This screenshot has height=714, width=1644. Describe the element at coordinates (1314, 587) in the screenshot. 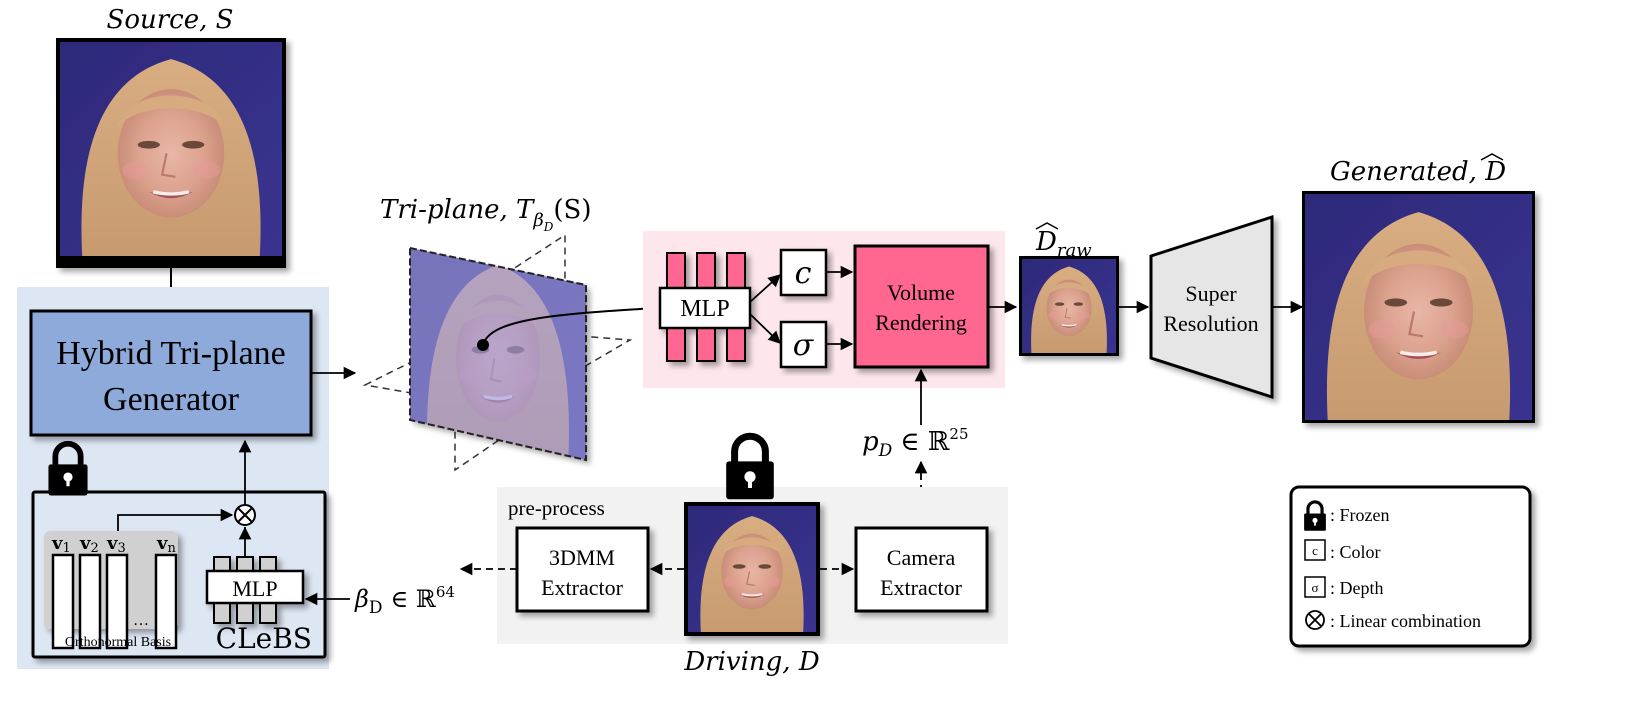

I see `legend-depth-glyph: σ` at that location.